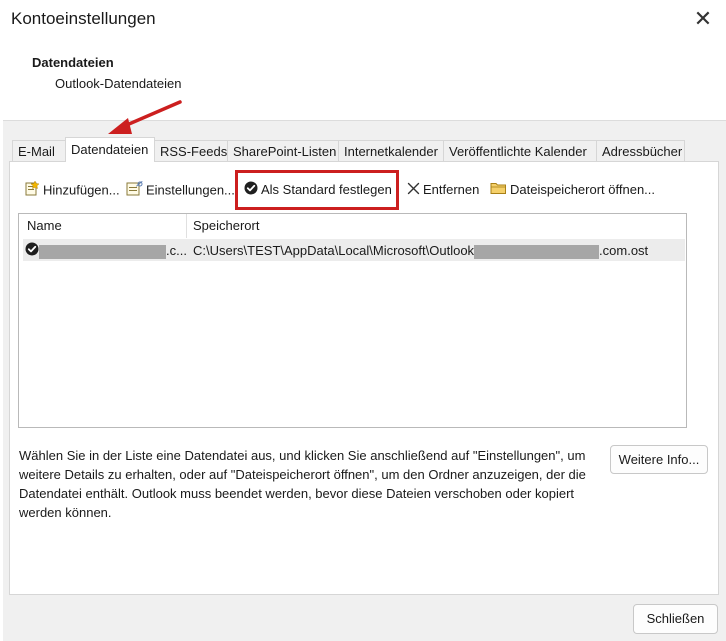 The image size is (726, 641). Describe the element at coordinates (186, 226) in the screenshot. I see `column-separator` at that location.